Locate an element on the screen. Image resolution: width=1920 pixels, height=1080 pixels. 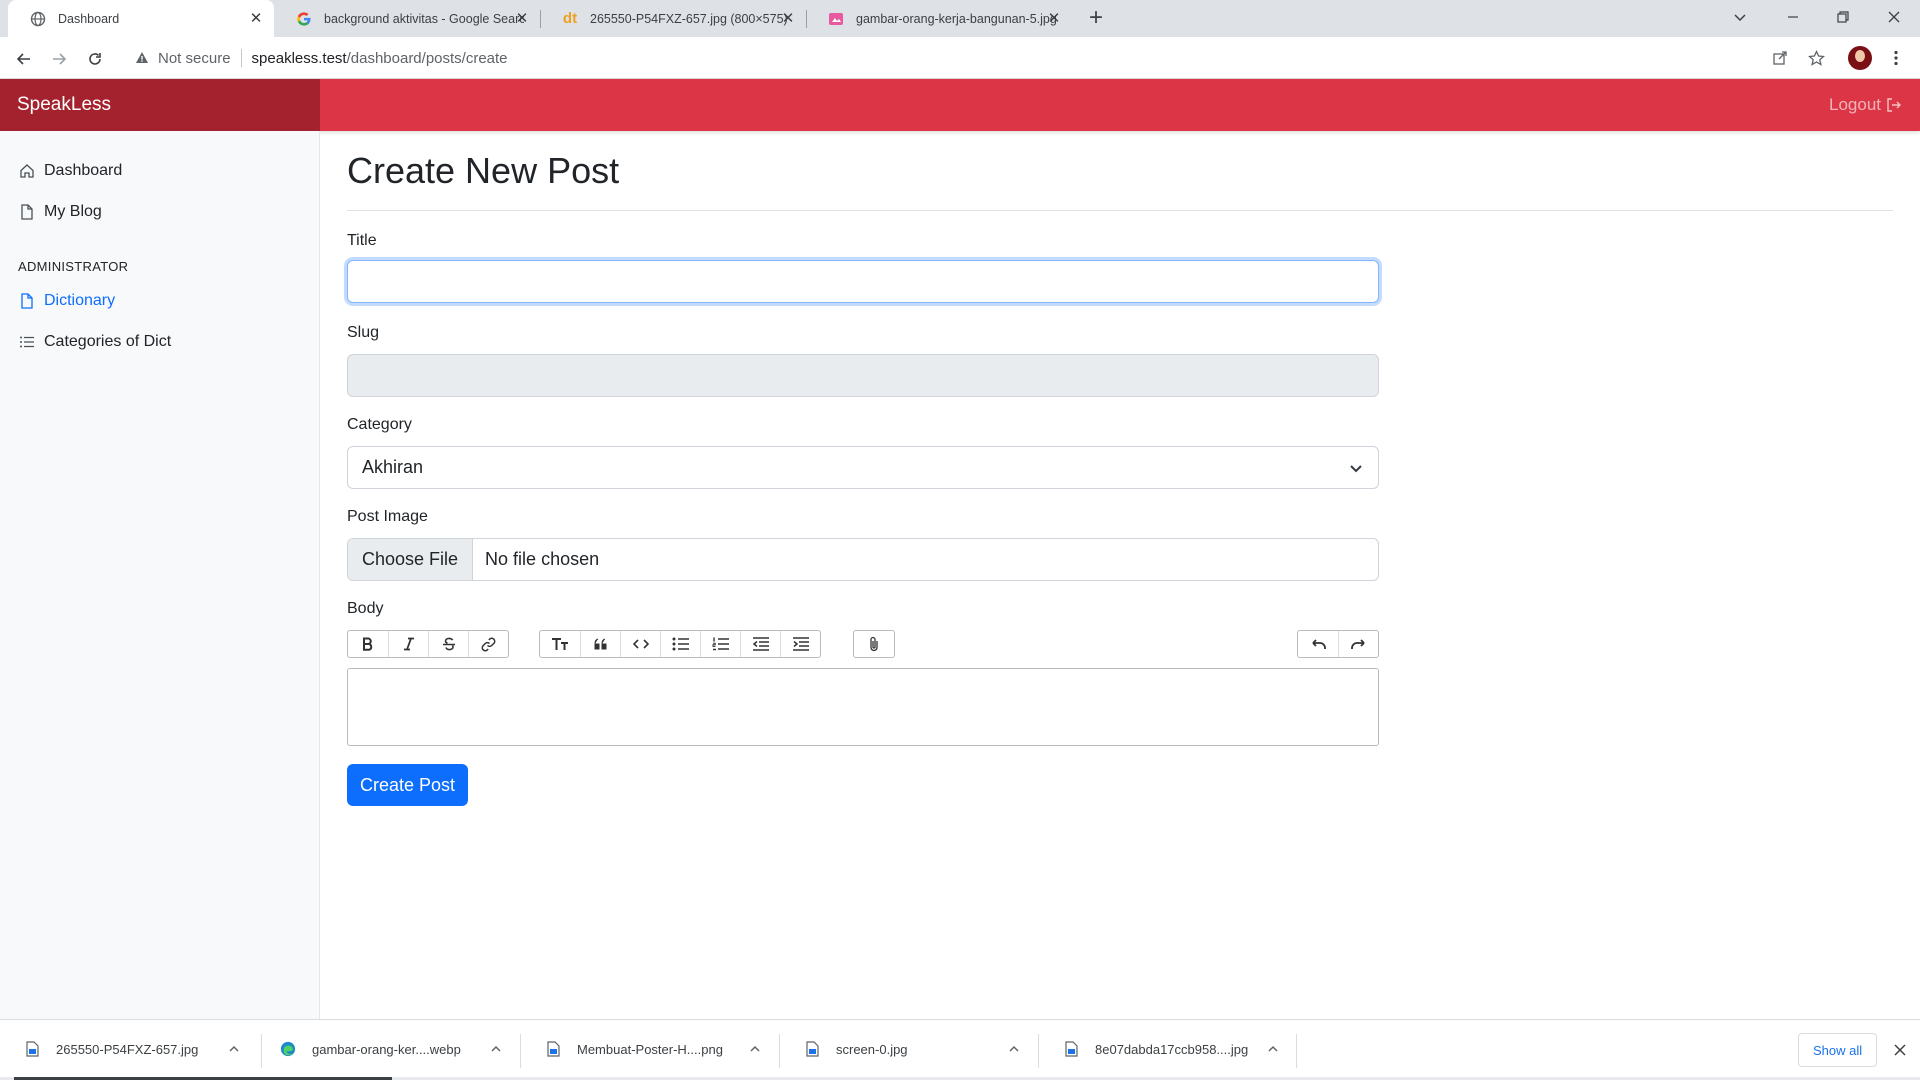
number-list-icon is located at coordinates (720, 644).